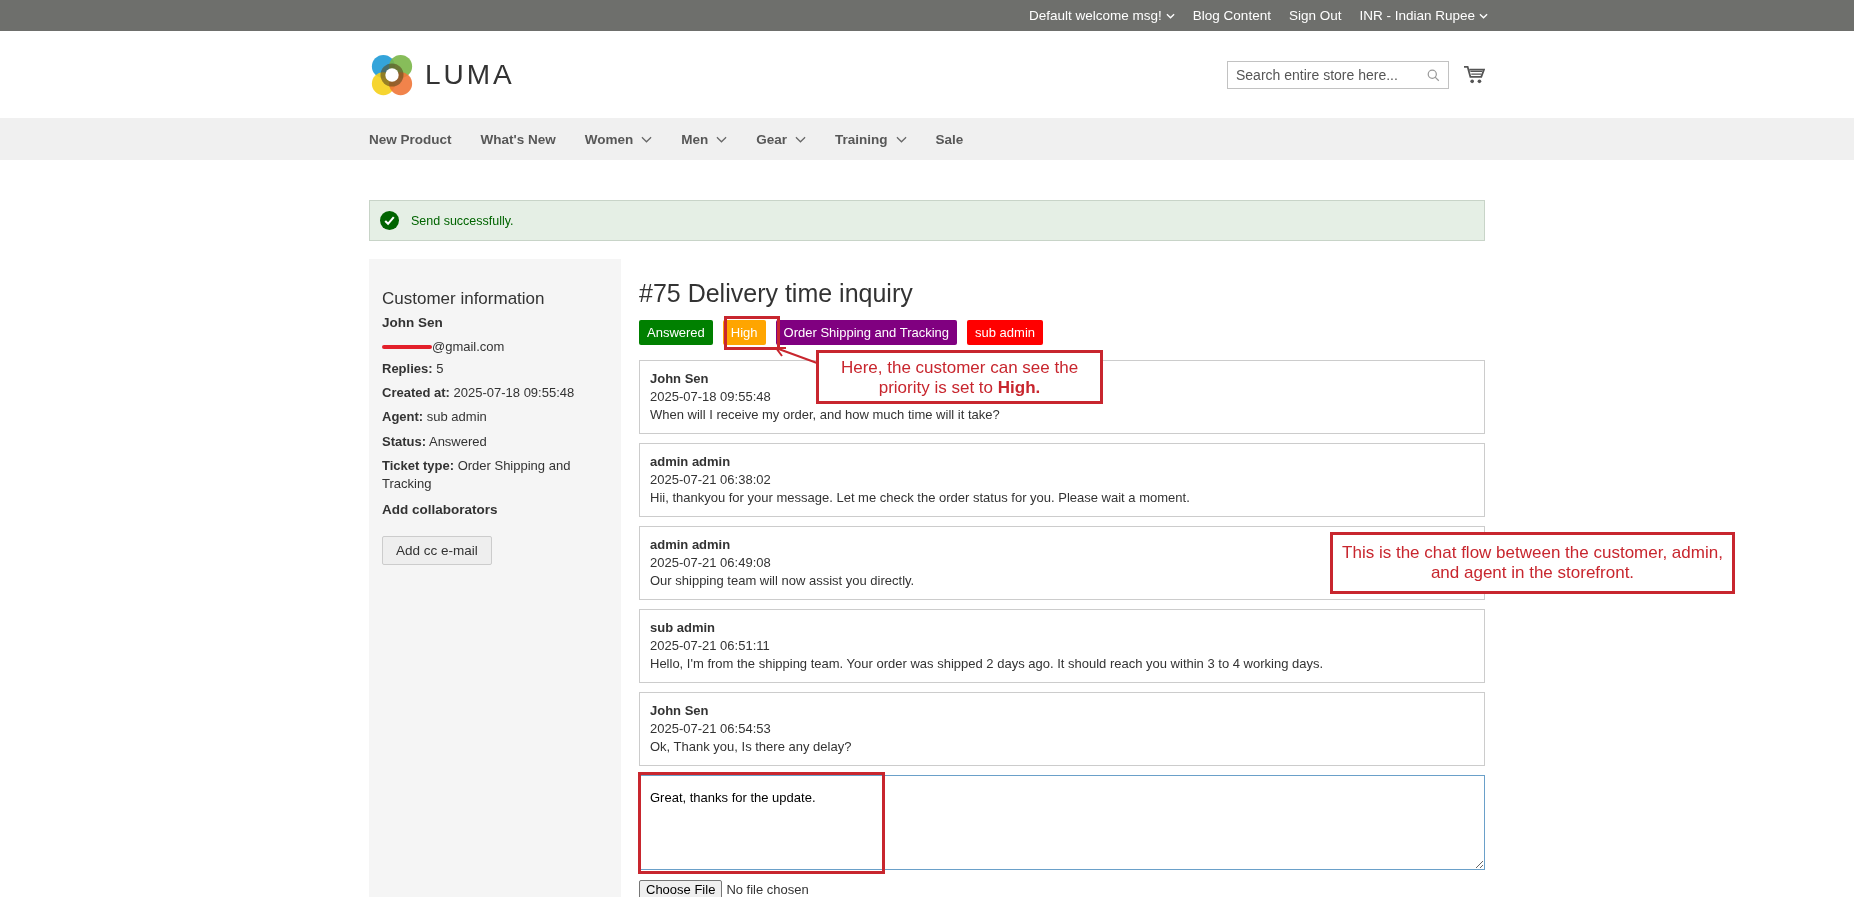 The image size is (1854, 897). I want to click on info-field: Ticket type: Order Shipping and Tracking, so click(495, 475).